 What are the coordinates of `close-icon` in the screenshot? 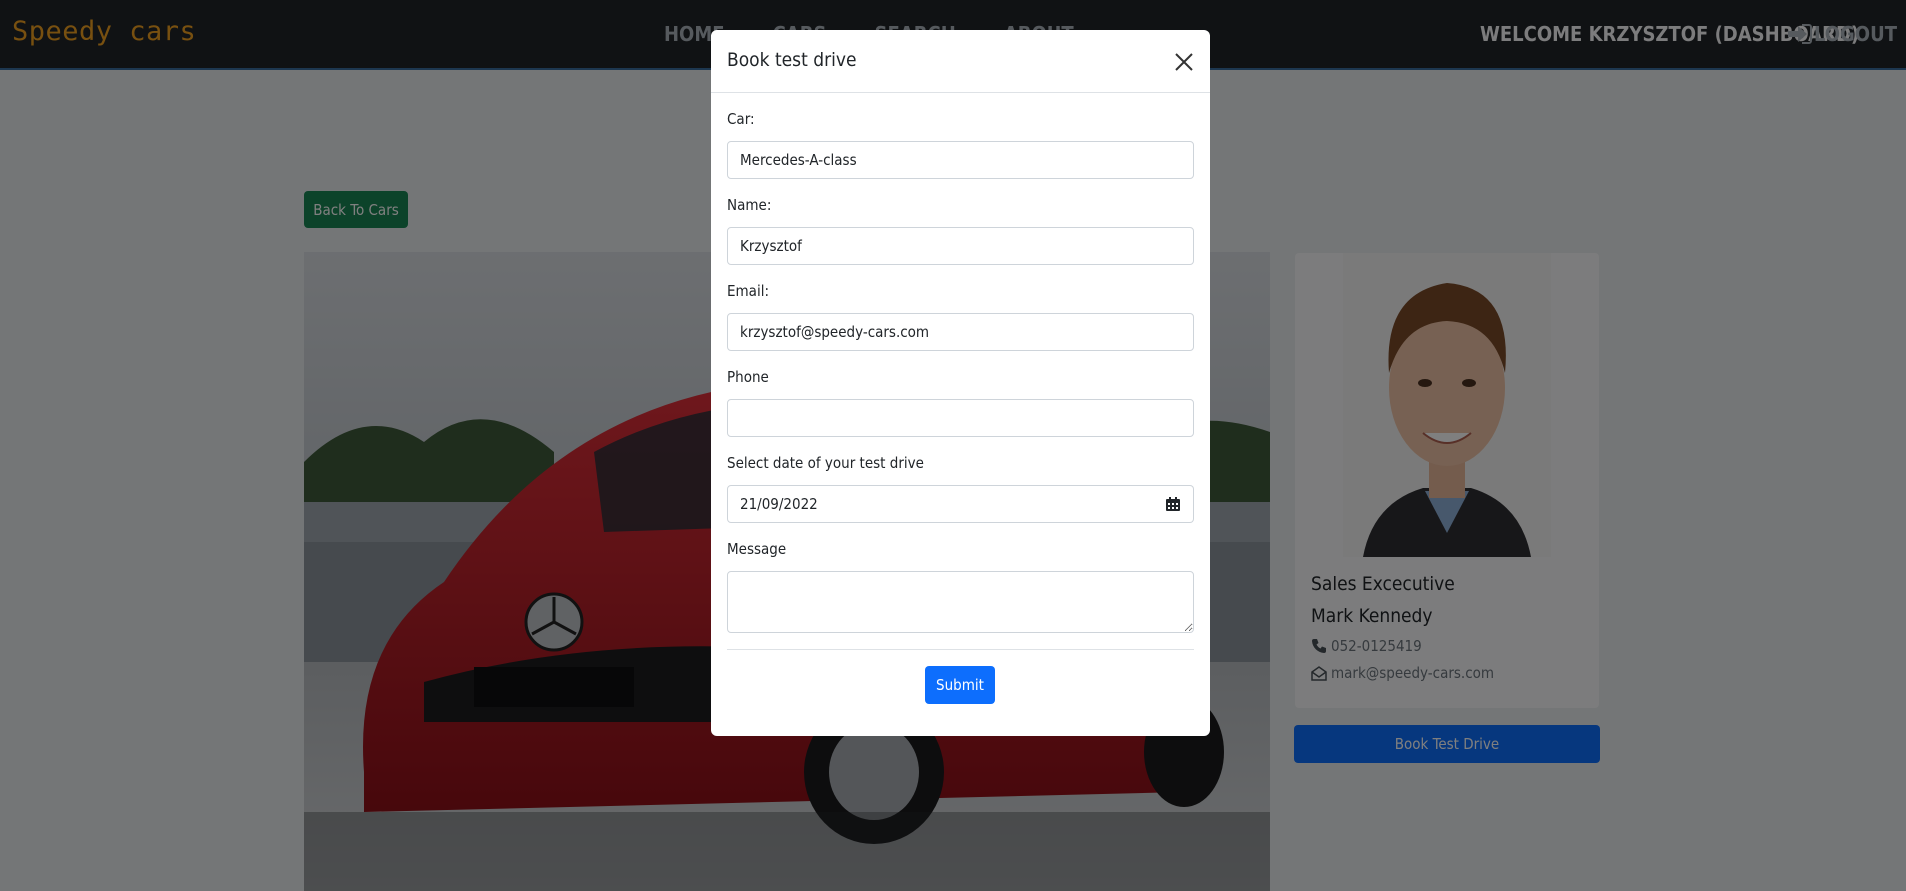 It's located at (1184, 62).